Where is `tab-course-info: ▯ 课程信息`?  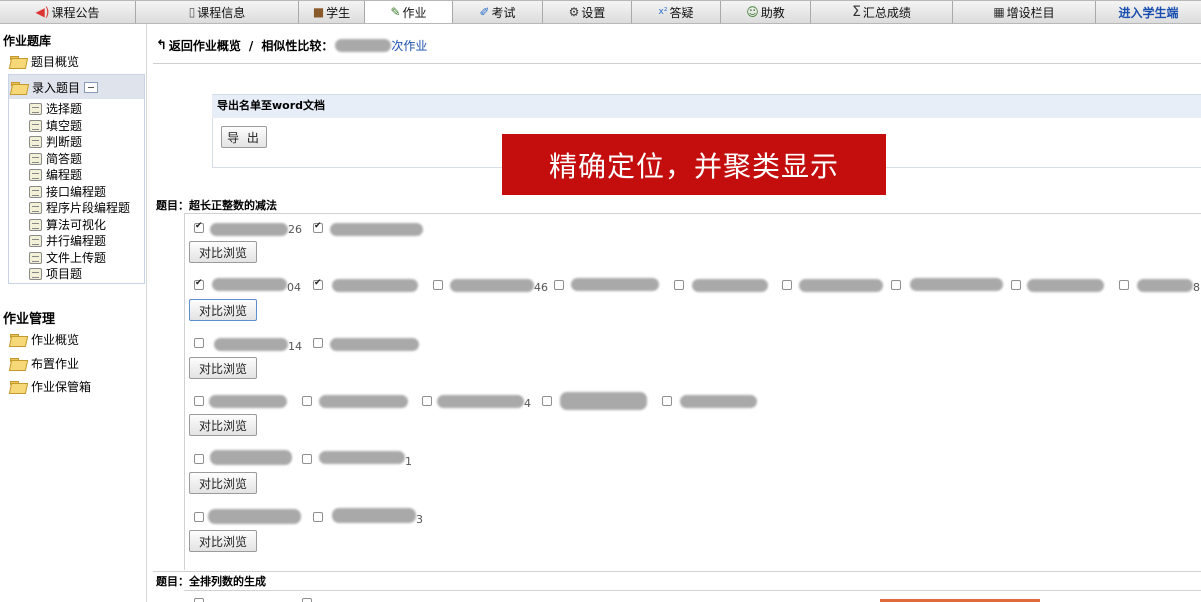
tab-course-info: ▯ 课程信息 is located at coordinates (217, 12).